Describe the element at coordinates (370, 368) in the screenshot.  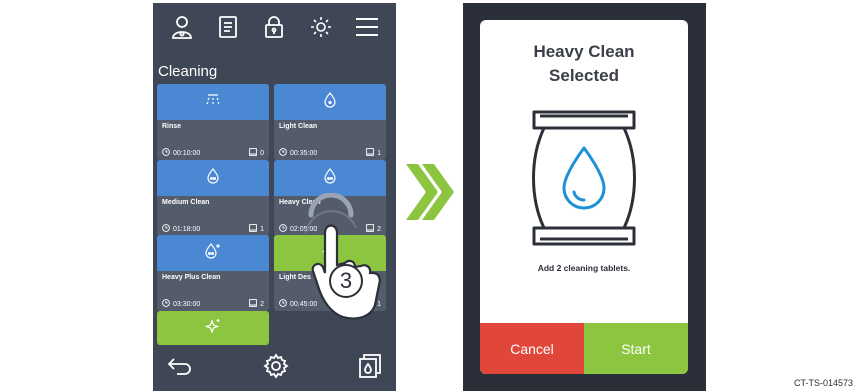
I see `tablet-box-icon` at that location.